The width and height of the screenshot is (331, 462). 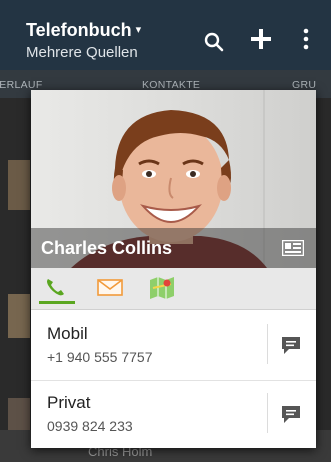 I want to click on tab-mail, so click(x=111, y=289).